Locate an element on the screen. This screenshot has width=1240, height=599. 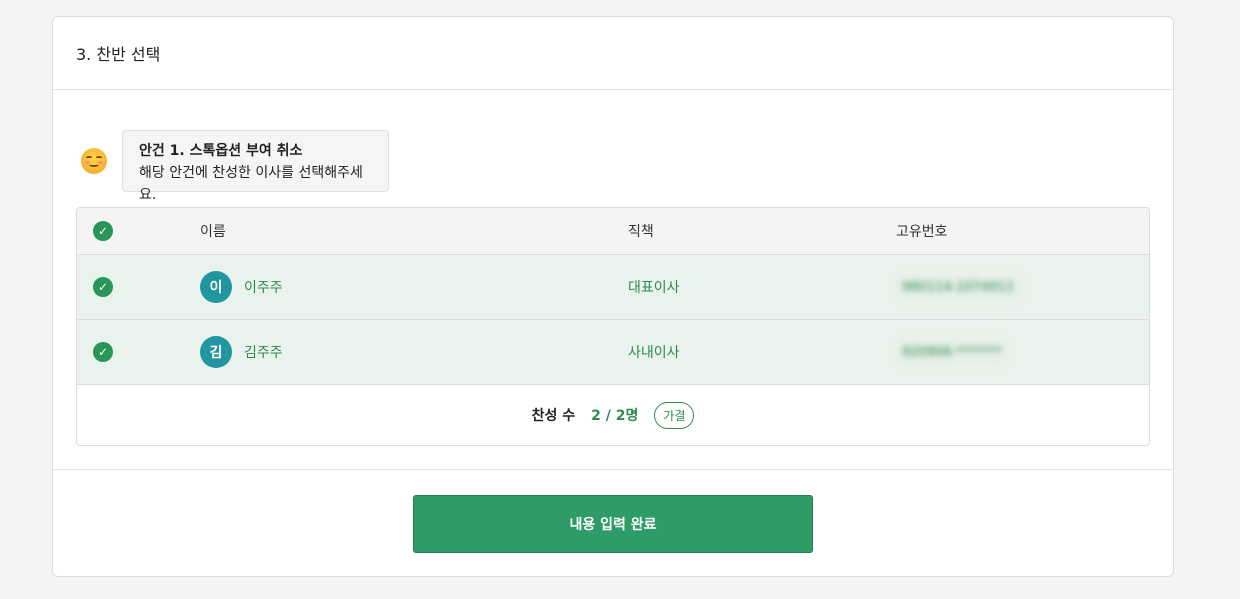
director-position: 대표이사 is located at coordinates (654, 288).